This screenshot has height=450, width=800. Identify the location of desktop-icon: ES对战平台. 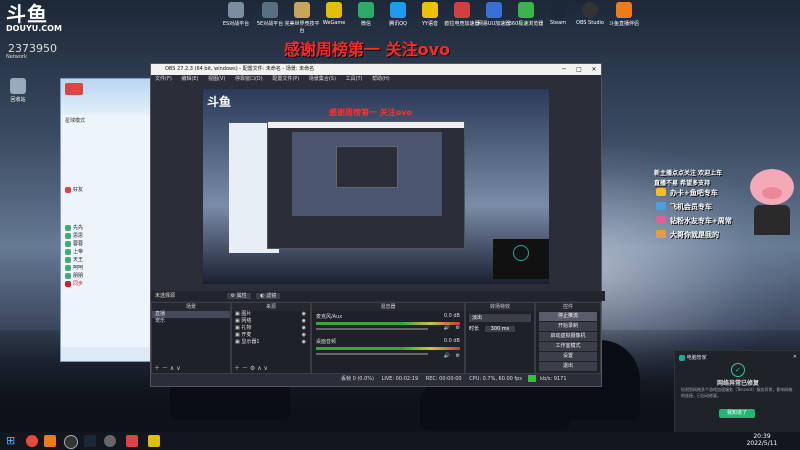
(236, 14).